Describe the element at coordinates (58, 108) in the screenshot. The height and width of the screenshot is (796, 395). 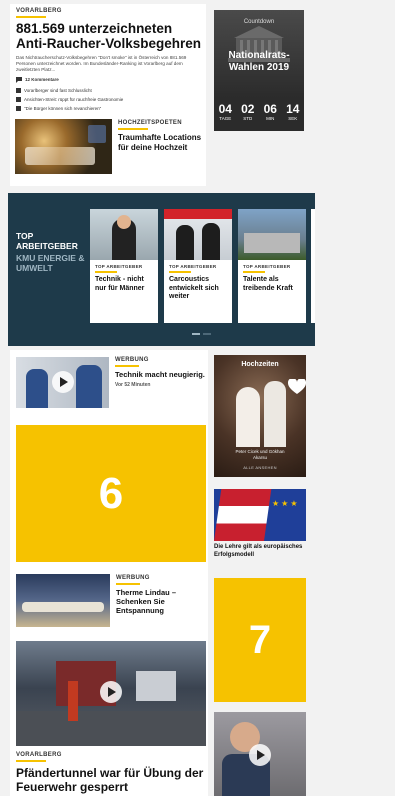
I see `related-link: "Die Bürger können sich revanchieren"` at that location.